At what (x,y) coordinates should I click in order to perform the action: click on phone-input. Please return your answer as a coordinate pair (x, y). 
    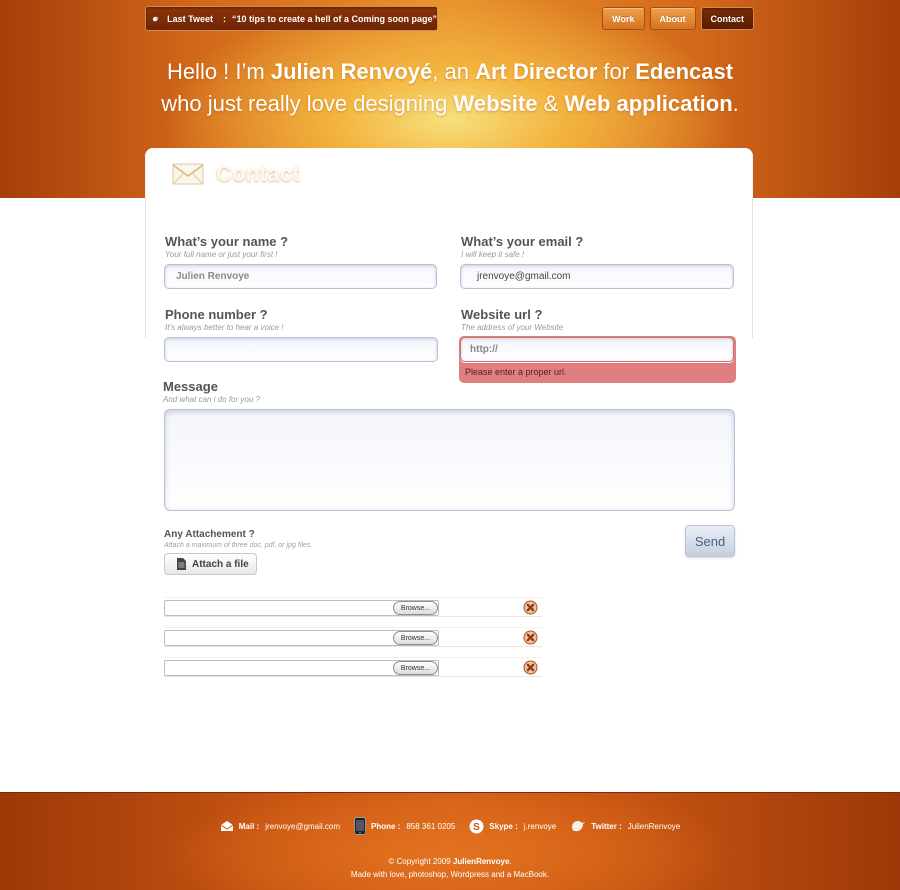
    Looking at the image, I should click on (301, 349).